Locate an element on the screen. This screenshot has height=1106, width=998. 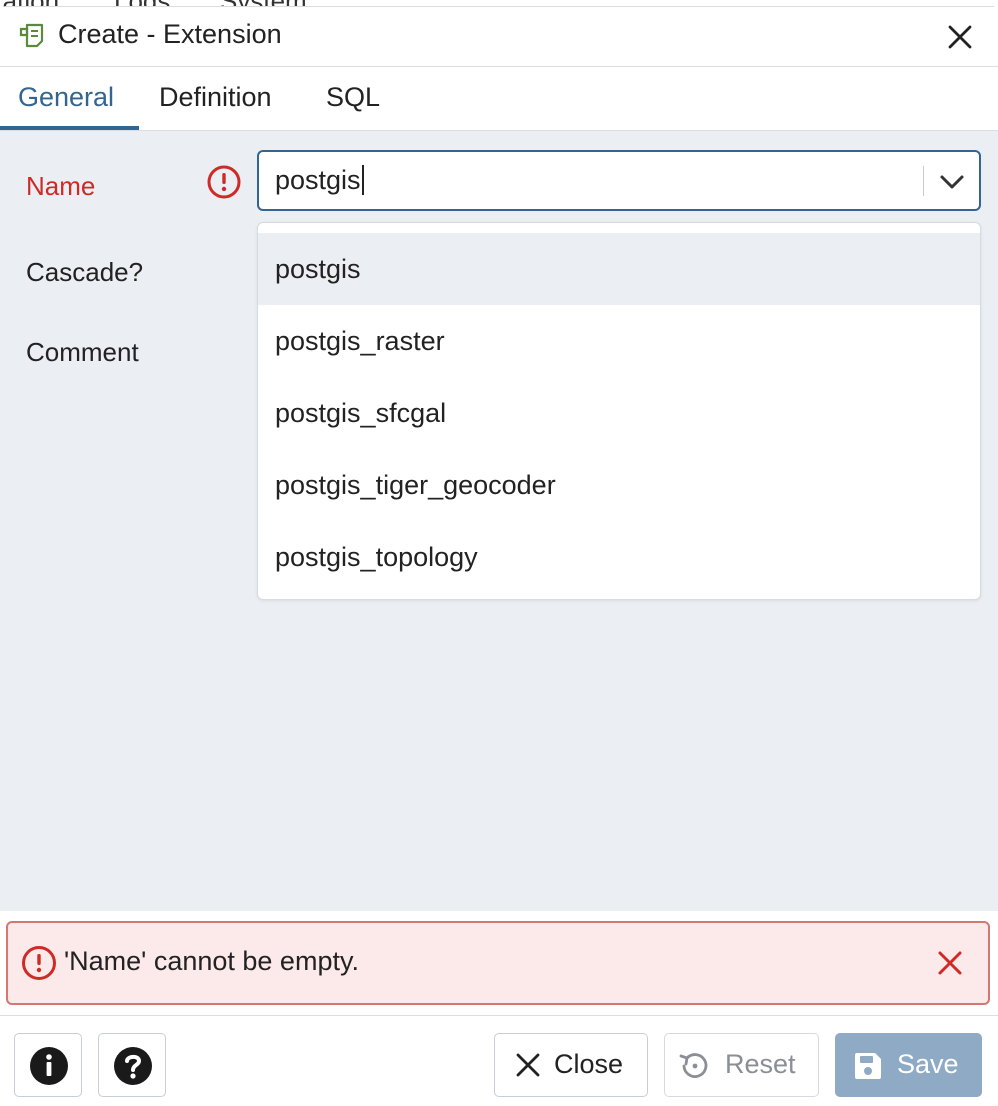
info-icon is located at coordinates (49, 1066).